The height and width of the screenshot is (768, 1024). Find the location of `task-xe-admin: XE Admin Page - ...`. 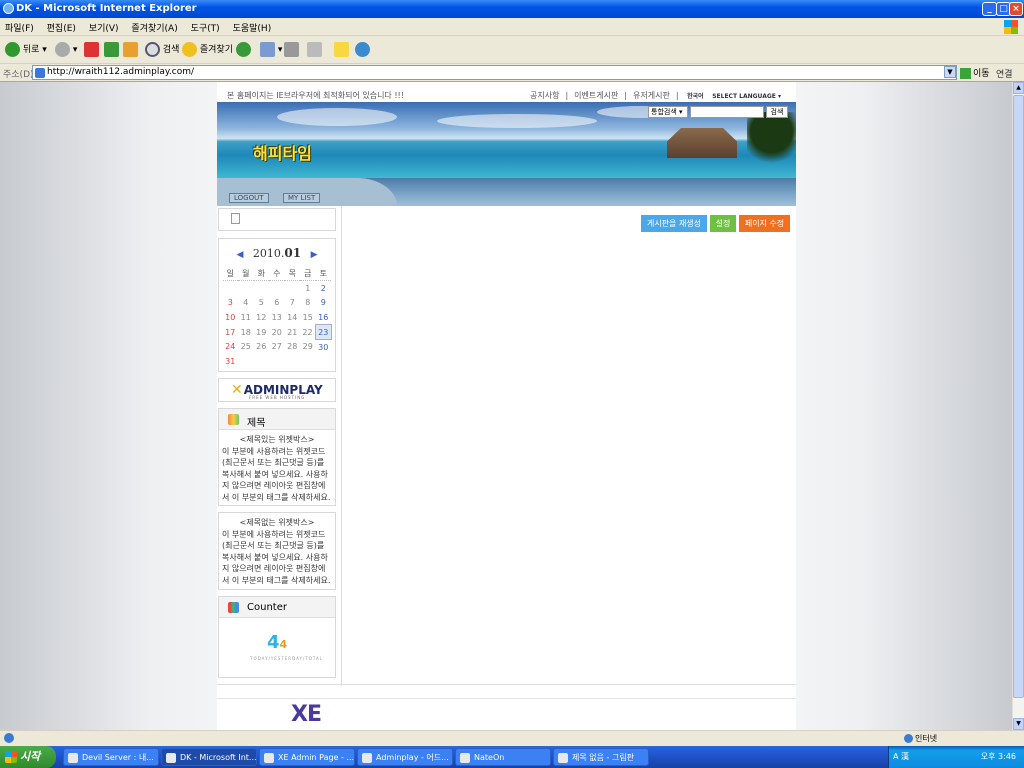

task-xe-admin: XE Admin Page - ... is located at coordinates (307, 757).